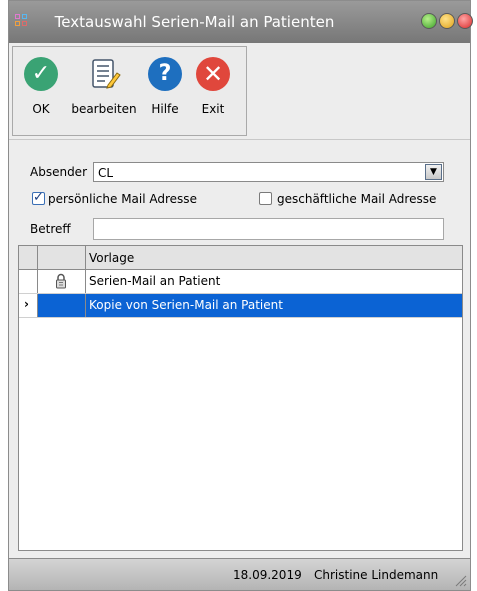  I want to click on minimize-button, so click(447, 21).